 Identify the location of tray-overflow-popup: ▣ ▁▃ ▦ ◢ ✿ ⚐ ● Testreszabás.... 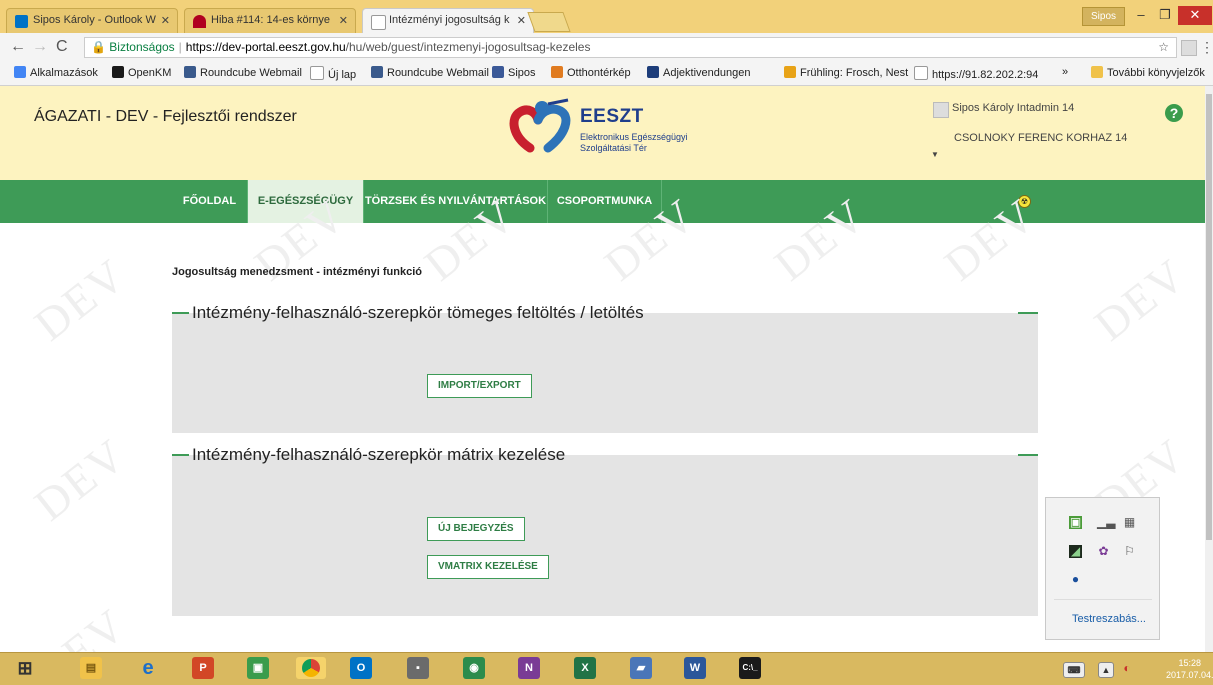
(1102, 568).